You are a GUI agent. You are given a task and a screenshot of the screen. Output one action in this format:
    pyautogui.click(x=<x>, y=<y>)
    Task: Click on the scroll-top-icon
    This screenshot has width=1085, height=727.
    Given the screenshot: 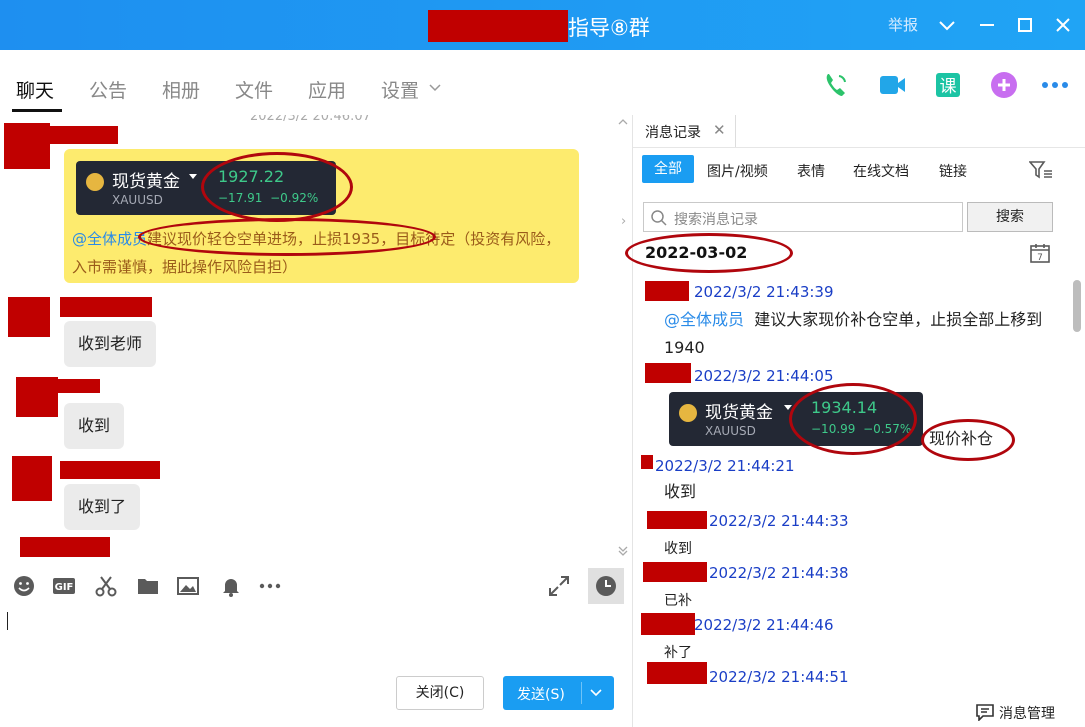 What is the action you would take?
    pyautogui.click(x=623, y=122)
    